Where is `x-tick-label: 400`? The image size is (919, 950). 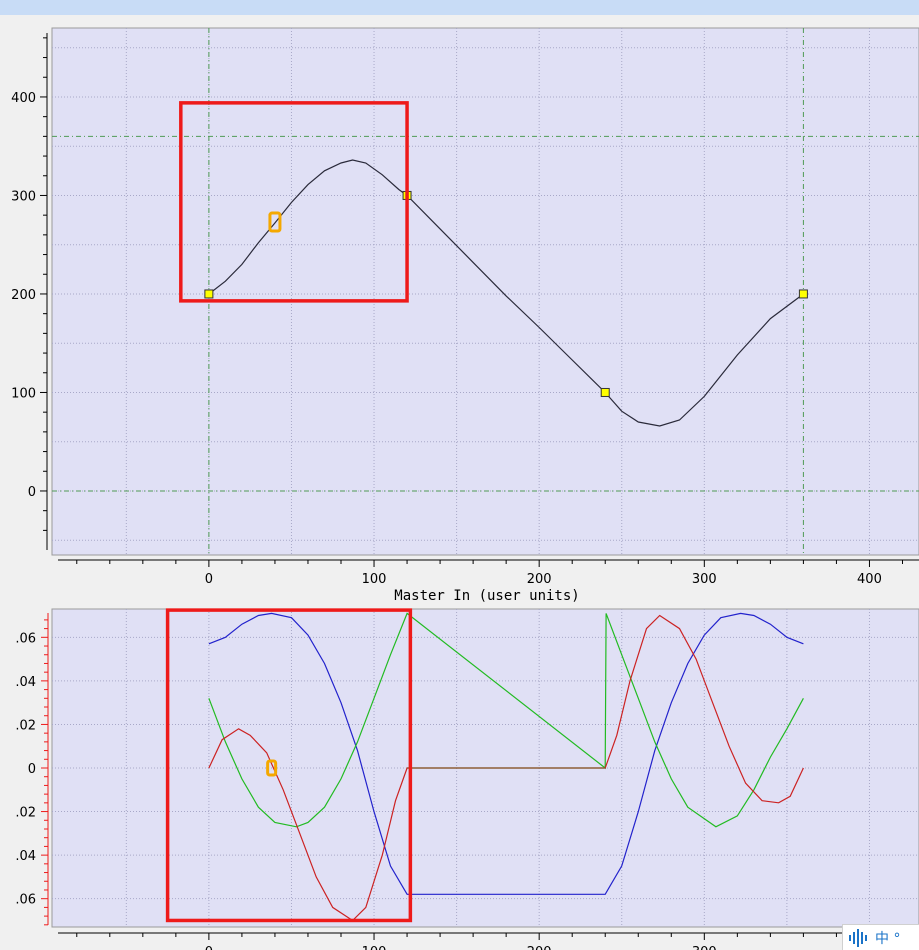 x-tick-label: 400 is located at coordinates (869, 579).